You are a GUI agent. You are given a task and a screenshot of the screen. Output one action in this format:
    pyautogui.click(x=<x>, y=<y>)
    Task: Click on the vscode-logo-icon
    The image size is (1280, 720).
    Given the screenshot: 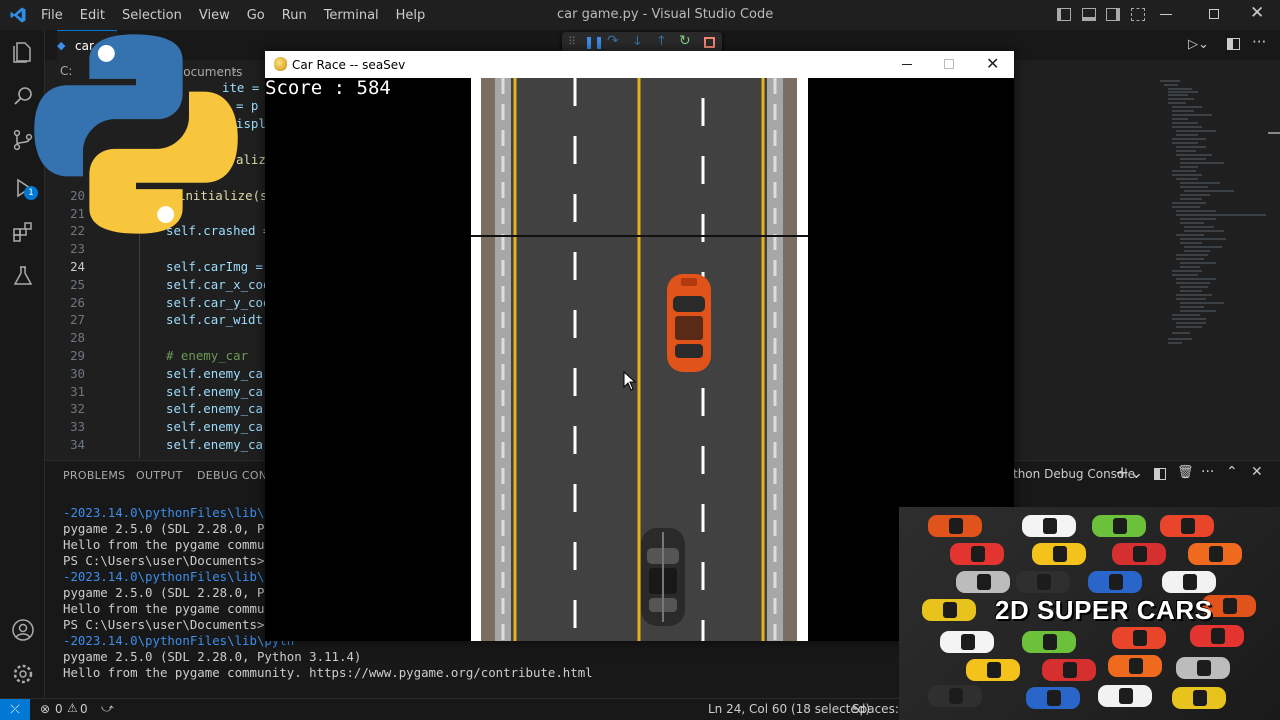 What is the action you would take?
    pyautogui.click(x=18, y=15)
    